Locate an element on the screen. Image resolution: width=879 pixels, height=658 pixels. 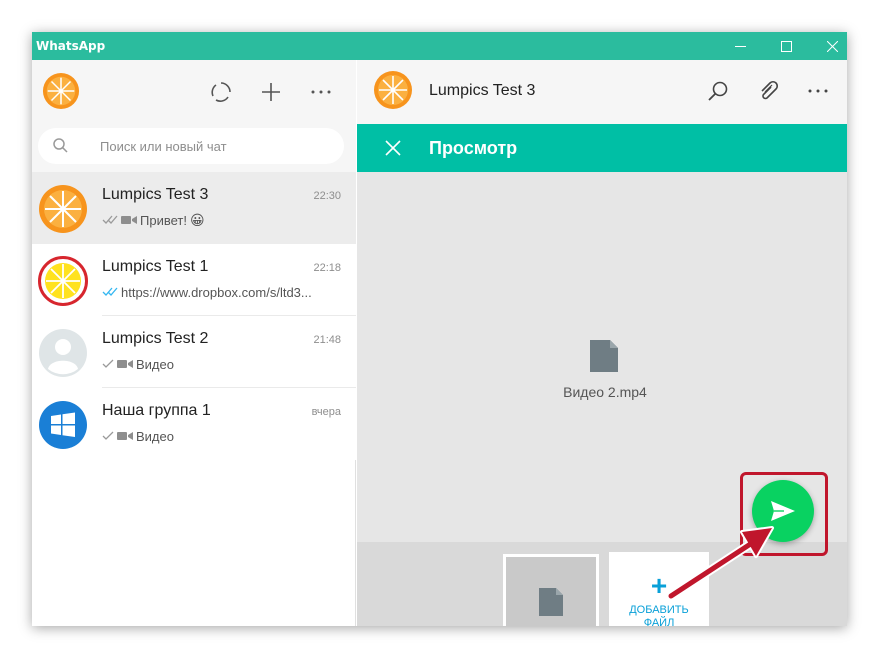
search-messages-button is located at coordinates (718, 91).